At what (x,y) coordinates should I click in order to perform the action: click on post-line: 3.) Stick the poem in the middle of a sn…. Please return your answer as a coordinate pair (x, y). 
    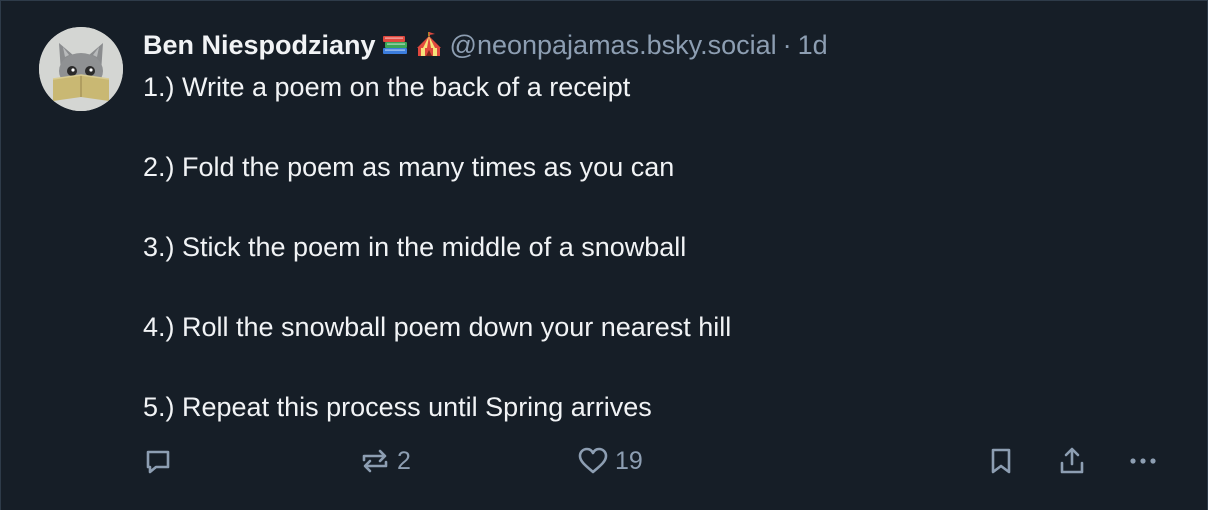
    Looking at the image, I should click on (415, 247).